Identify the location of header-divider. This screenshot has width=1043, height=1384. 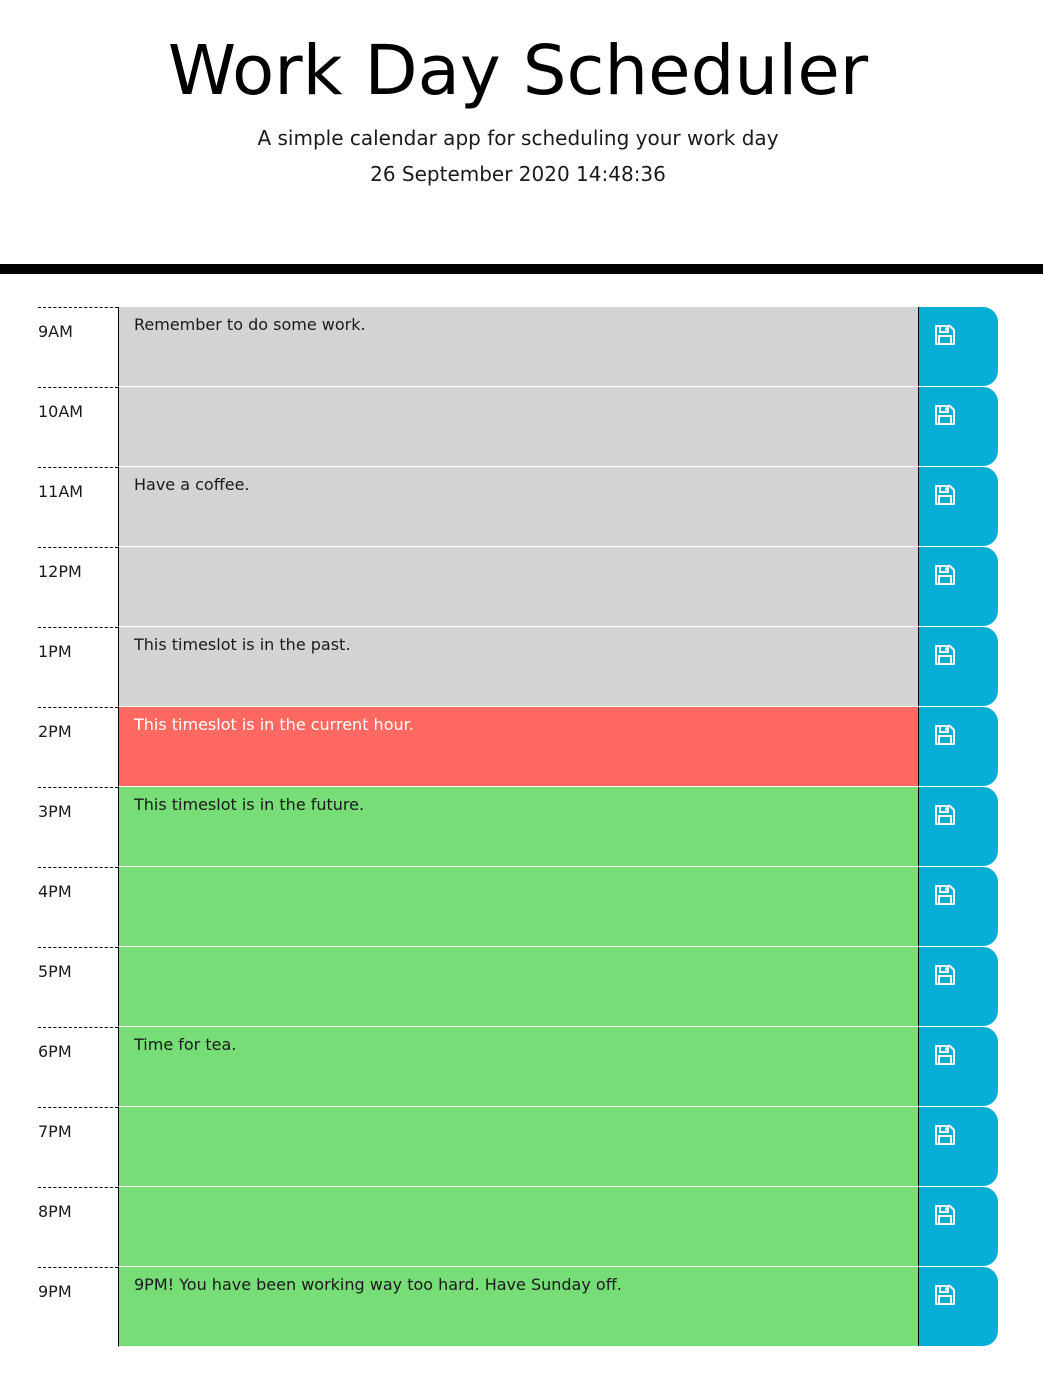
(521, 269).